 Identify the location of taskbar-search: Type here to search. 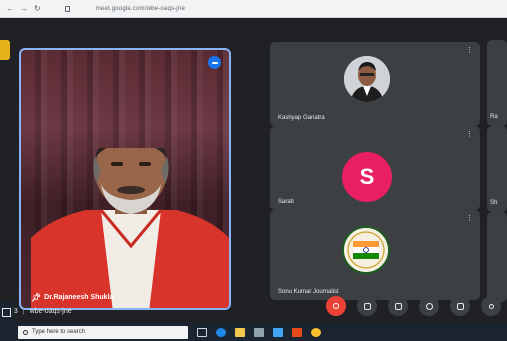
(103, 332).